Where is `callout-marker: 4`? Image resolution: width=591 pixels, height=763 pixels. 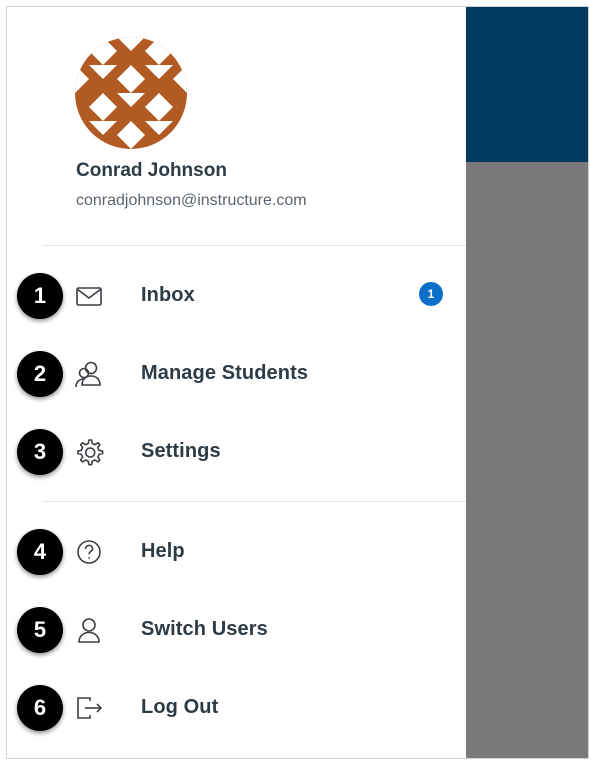 callout-marker: 4 is located at coordinates (40, 552).